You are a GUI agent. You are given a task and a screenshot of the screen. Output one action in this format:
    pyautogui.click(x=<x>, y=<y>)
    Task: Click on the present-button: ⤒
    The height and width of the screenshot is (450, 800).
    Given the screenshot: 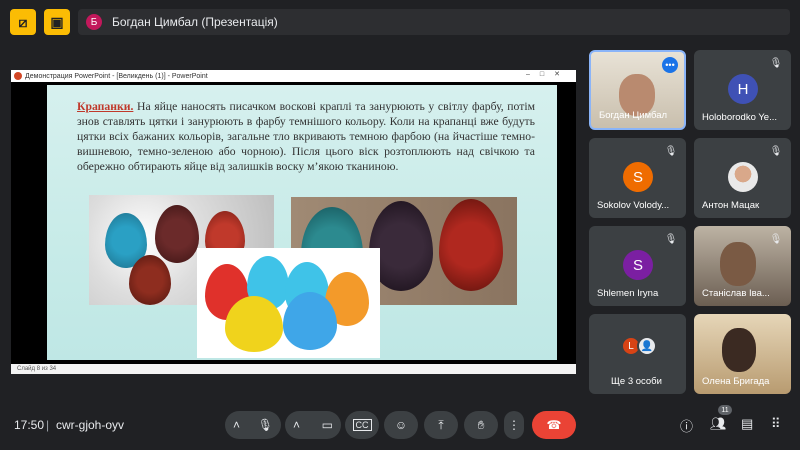 What is the action you would take?
    pyautogui.click(x=441, y=425)
    